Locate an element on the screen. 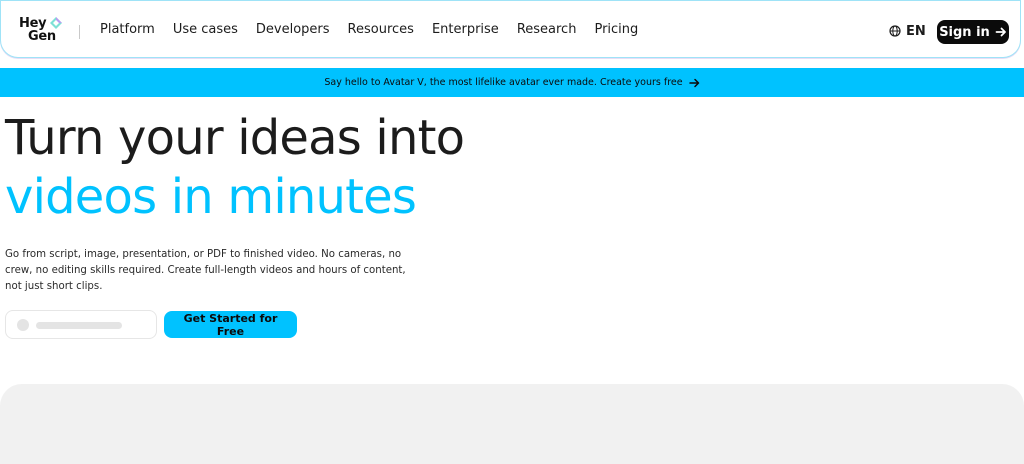  input-text-skeleton is located at coordinates (79, 325).